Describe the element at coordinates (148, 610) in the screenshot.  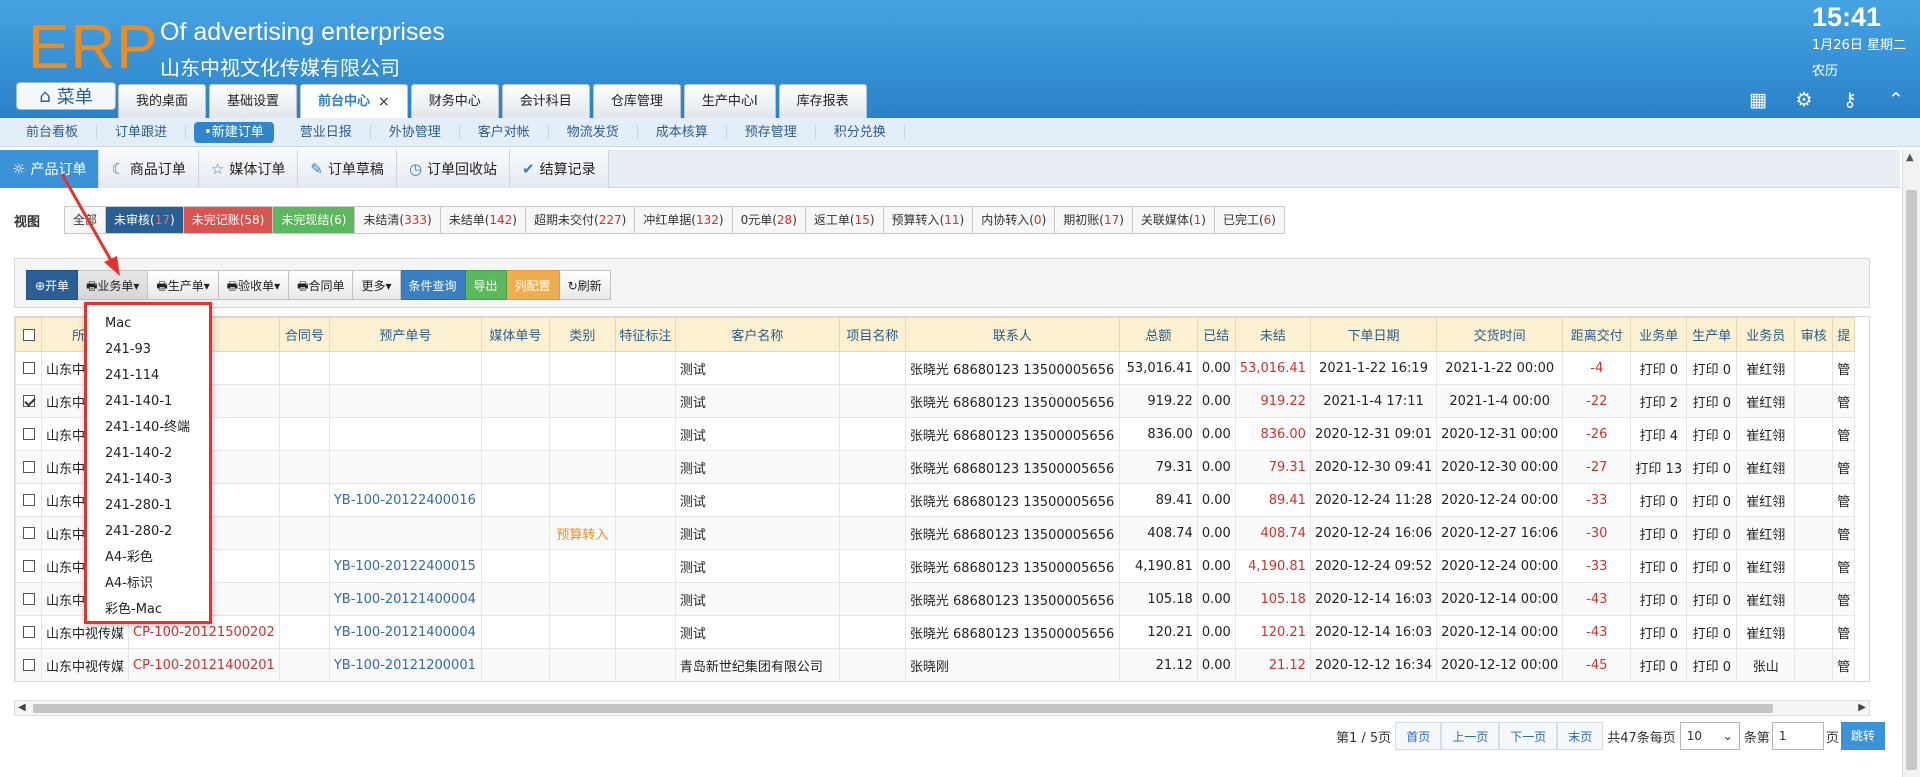
I see `dropdown-item: 彩色-Mac` at that location.